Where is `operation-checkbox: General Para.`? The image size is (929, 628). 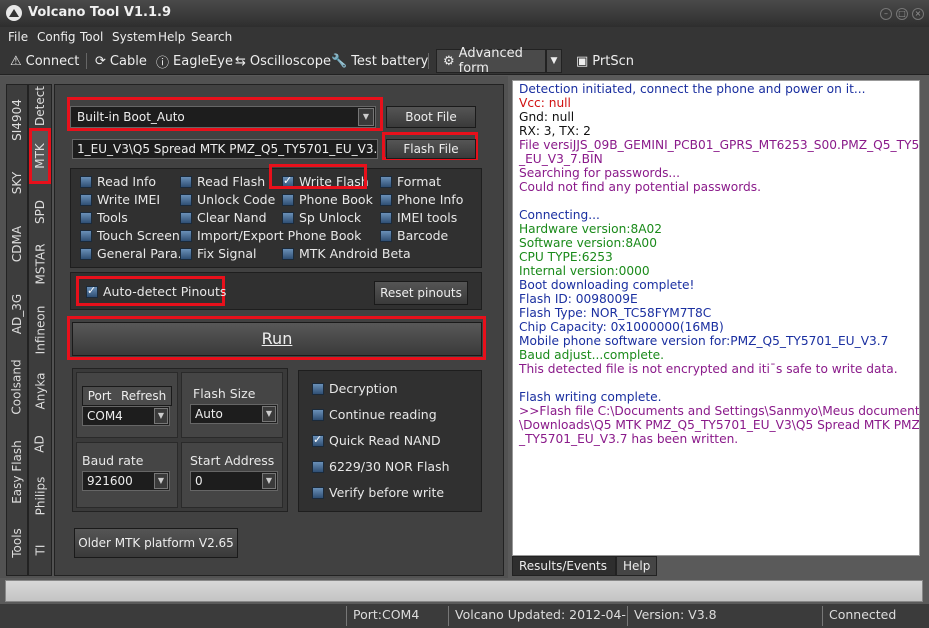
operation-checkbox: General Para. is located at coordinates (131, 253).